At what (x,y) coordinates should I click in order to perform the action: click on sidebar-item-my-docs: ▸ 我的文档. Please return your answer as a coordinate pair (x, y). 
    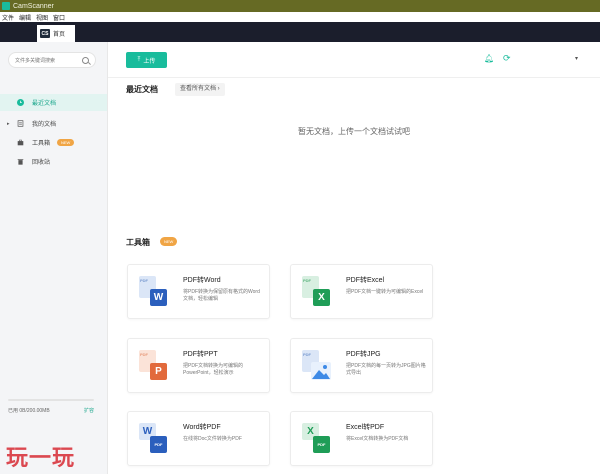
    Looking at the image, I should click on (53, 123).